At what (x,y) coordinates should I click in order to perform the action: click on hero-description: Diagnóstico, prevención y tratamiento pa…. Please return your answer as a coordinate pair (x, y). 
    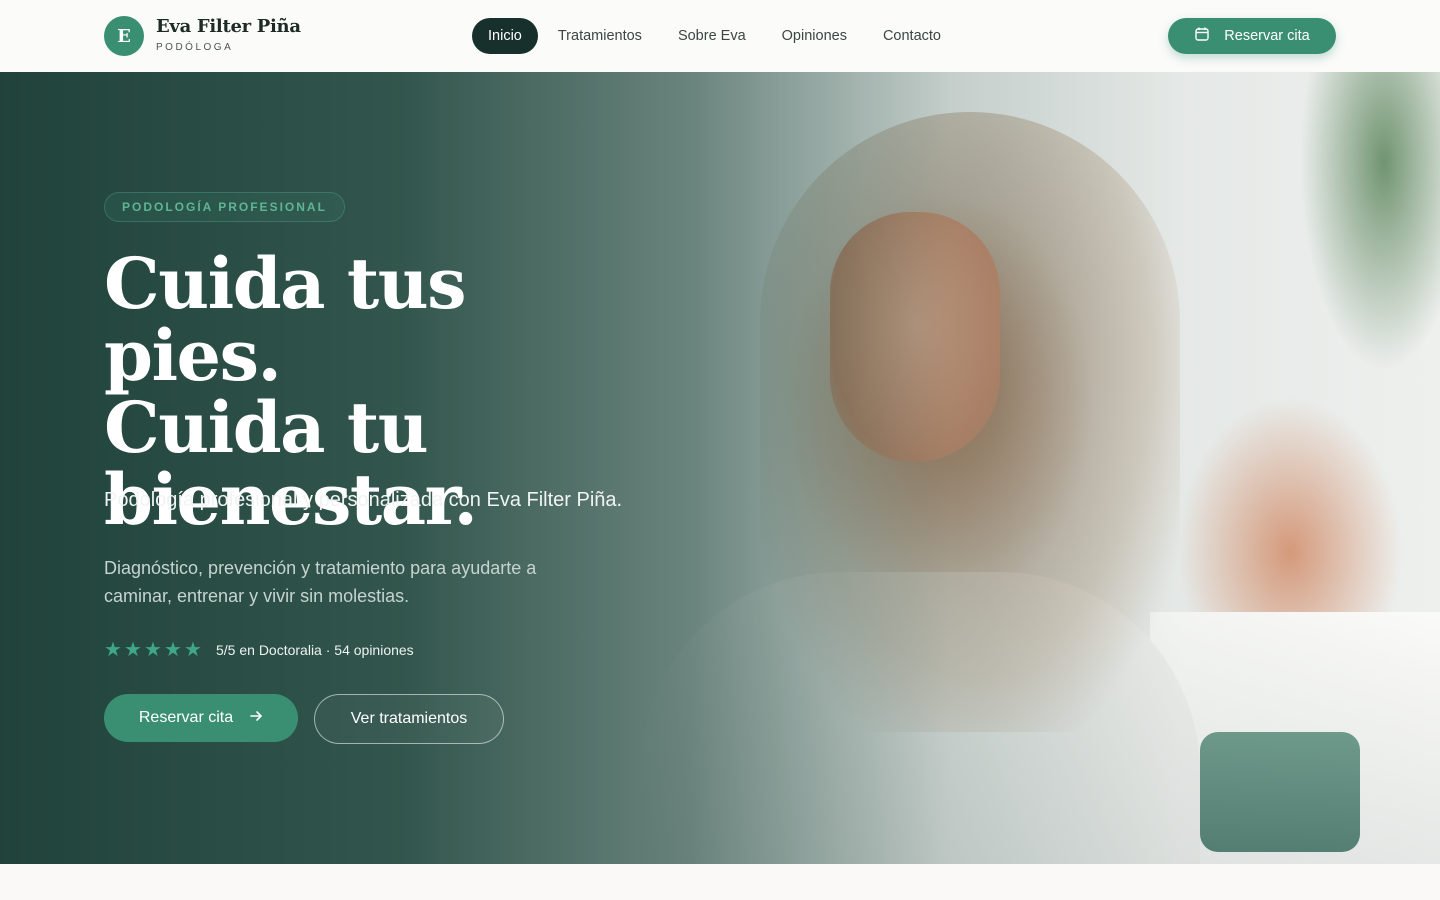
    Looking at the image, I should click on (320, 582).